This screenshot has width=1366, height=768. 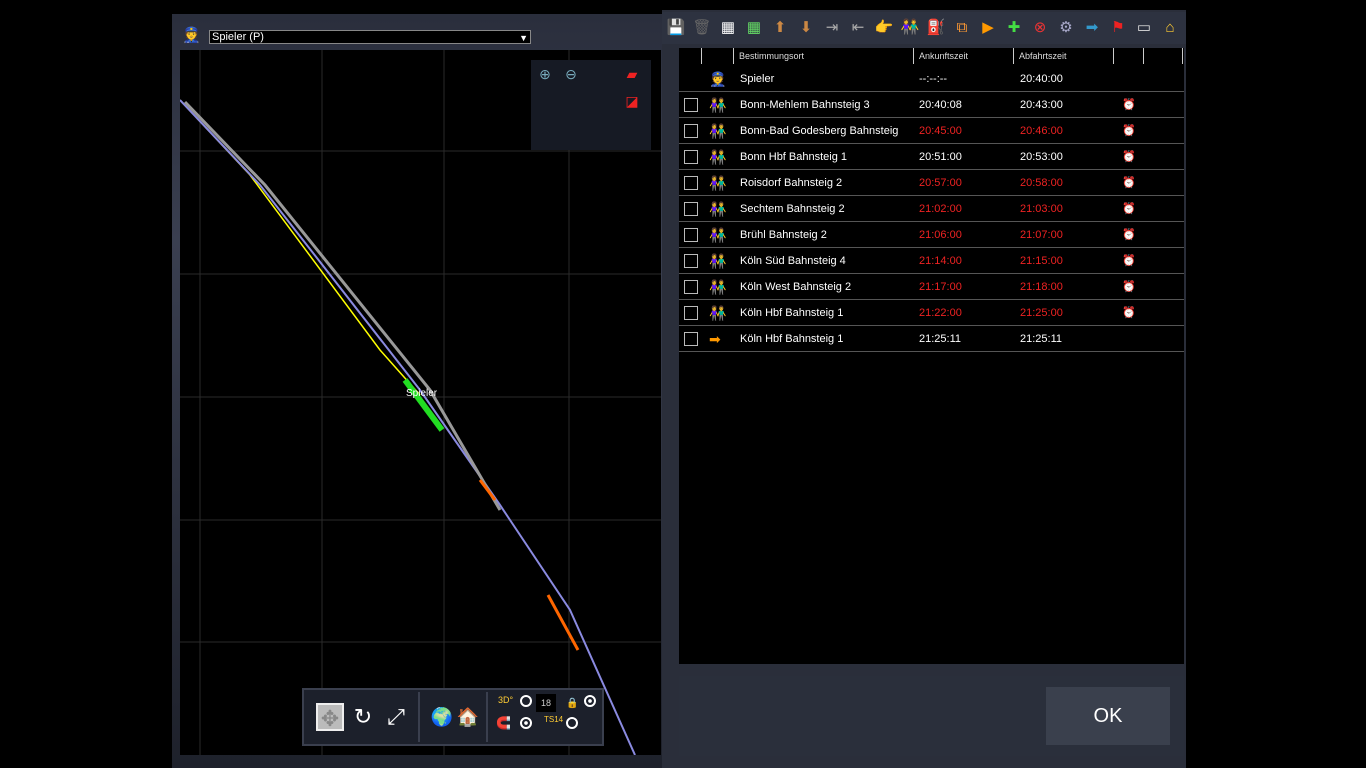 I want to click on table-row: 👫 Köln West Bahnsteig 2 21:17:00 21:18:00 ⏰, so click(x=931, y=287).